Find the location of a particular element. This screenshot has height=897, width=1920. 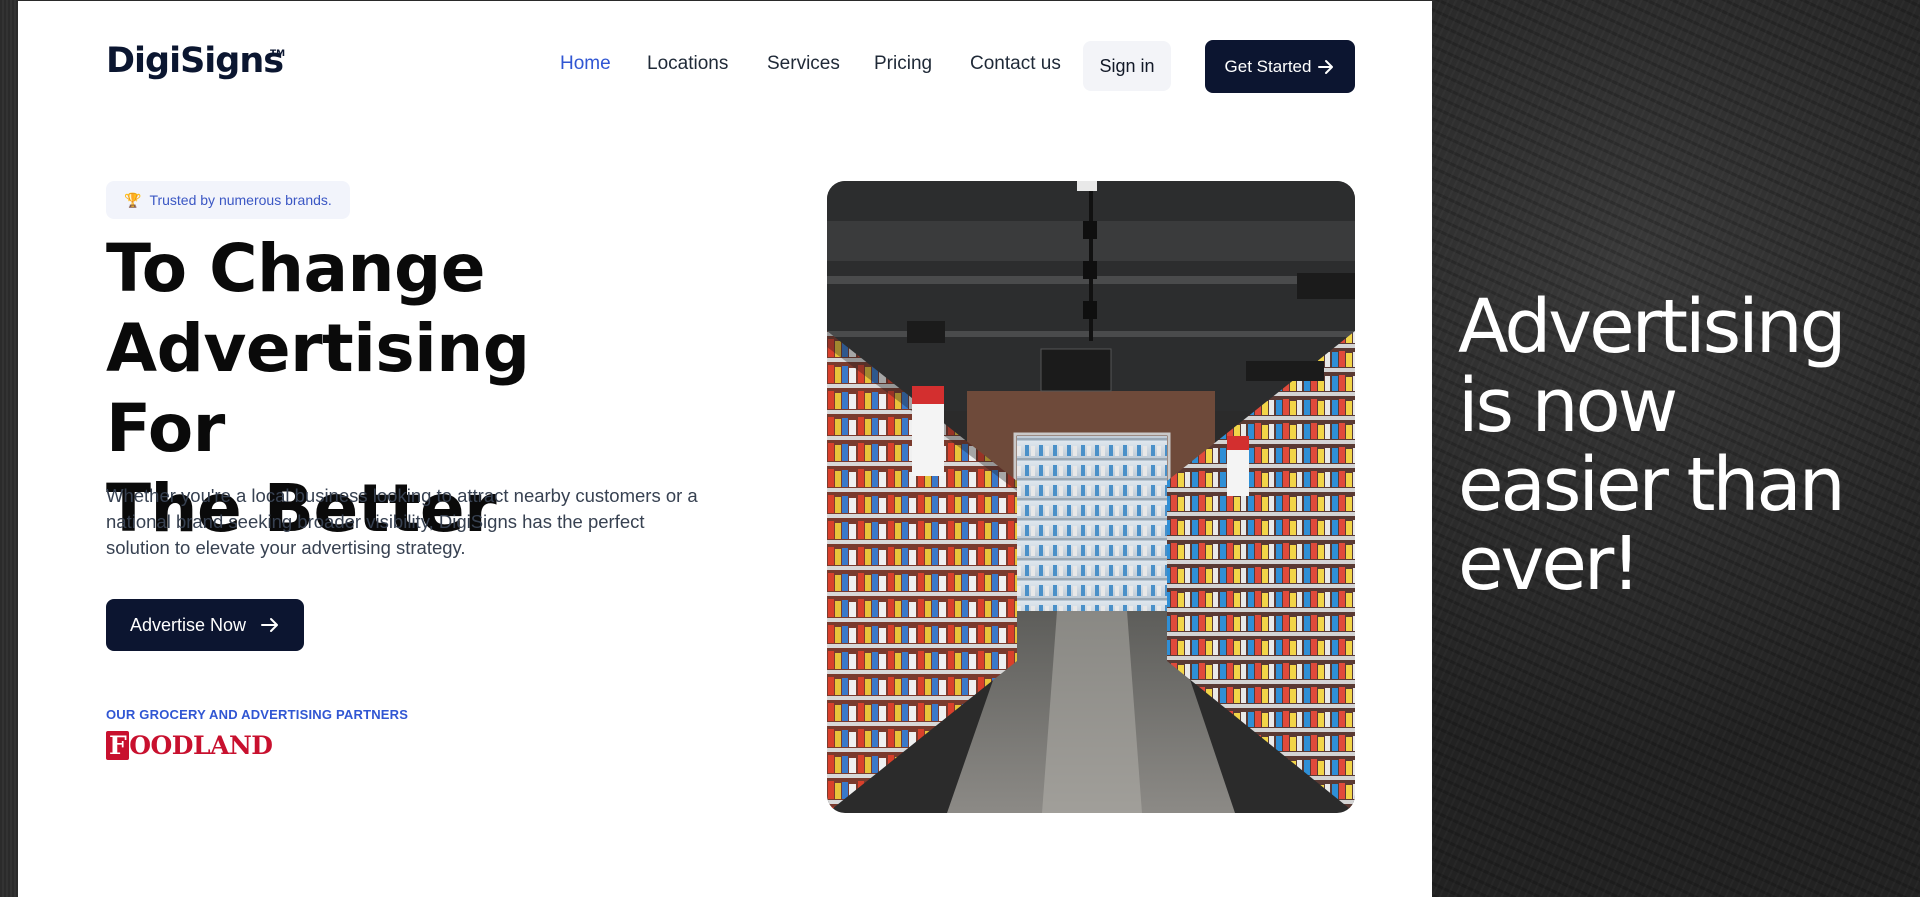

nav-contact-us: Contact us is located at coordinates (1015, 64).